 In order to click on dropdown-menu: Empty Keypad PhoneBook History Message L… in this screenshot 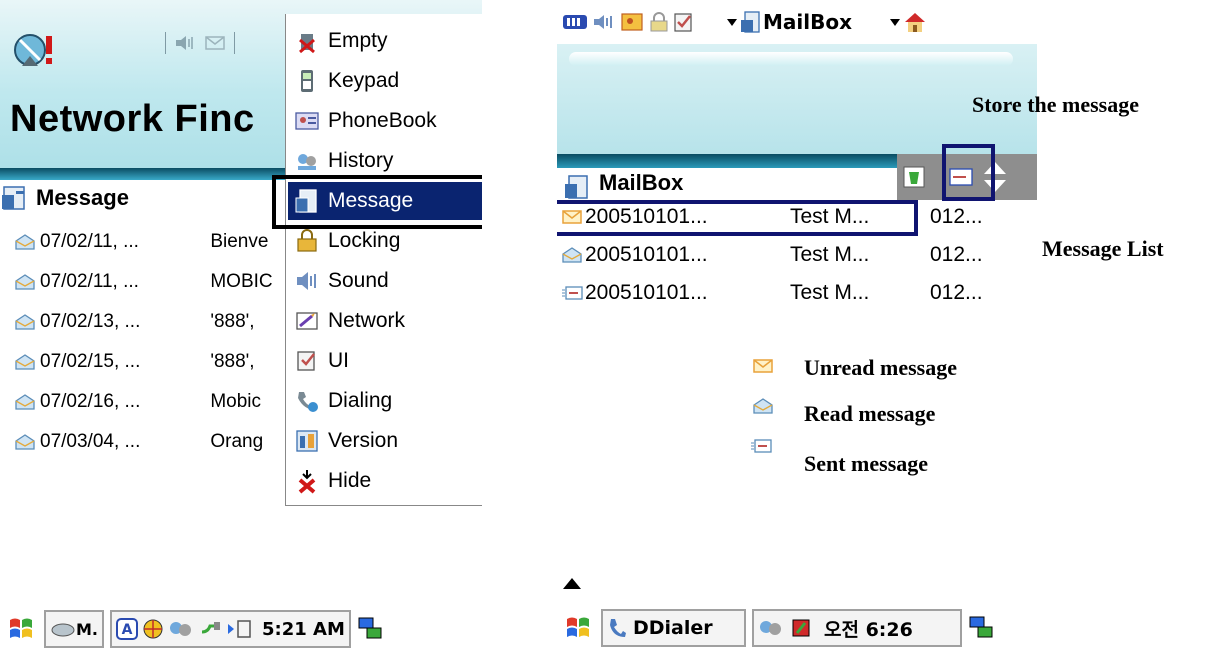, I will do `click(383, 260)`.